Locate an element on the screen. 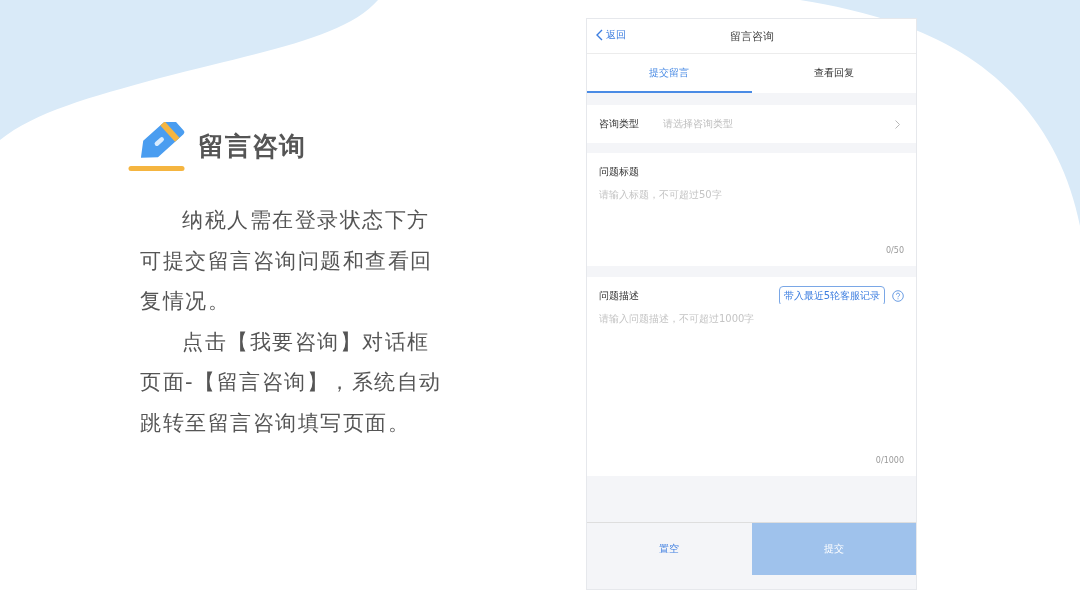 The image size is (1080, 607). section-title: 留言咨询 is located at coordinates (252, 147).